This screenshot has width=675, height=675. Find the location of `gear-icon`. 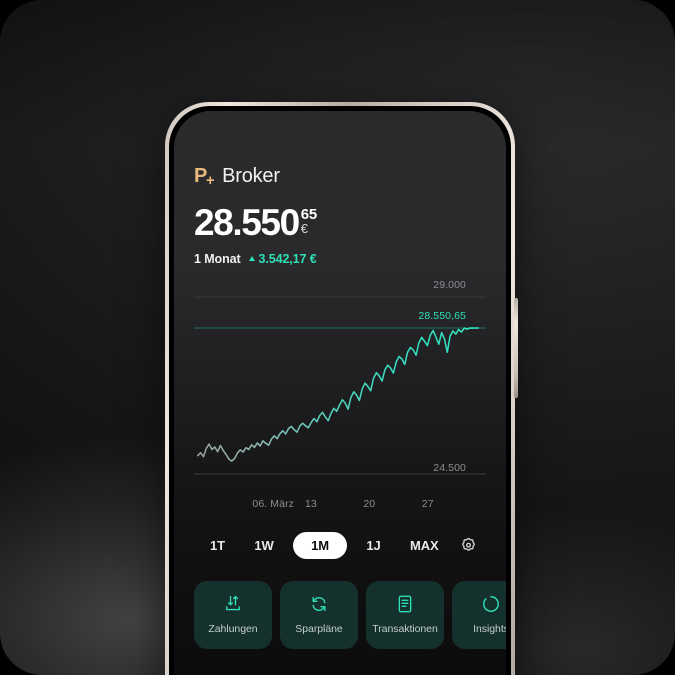

gear-icon is located at coordinates (469, 545).